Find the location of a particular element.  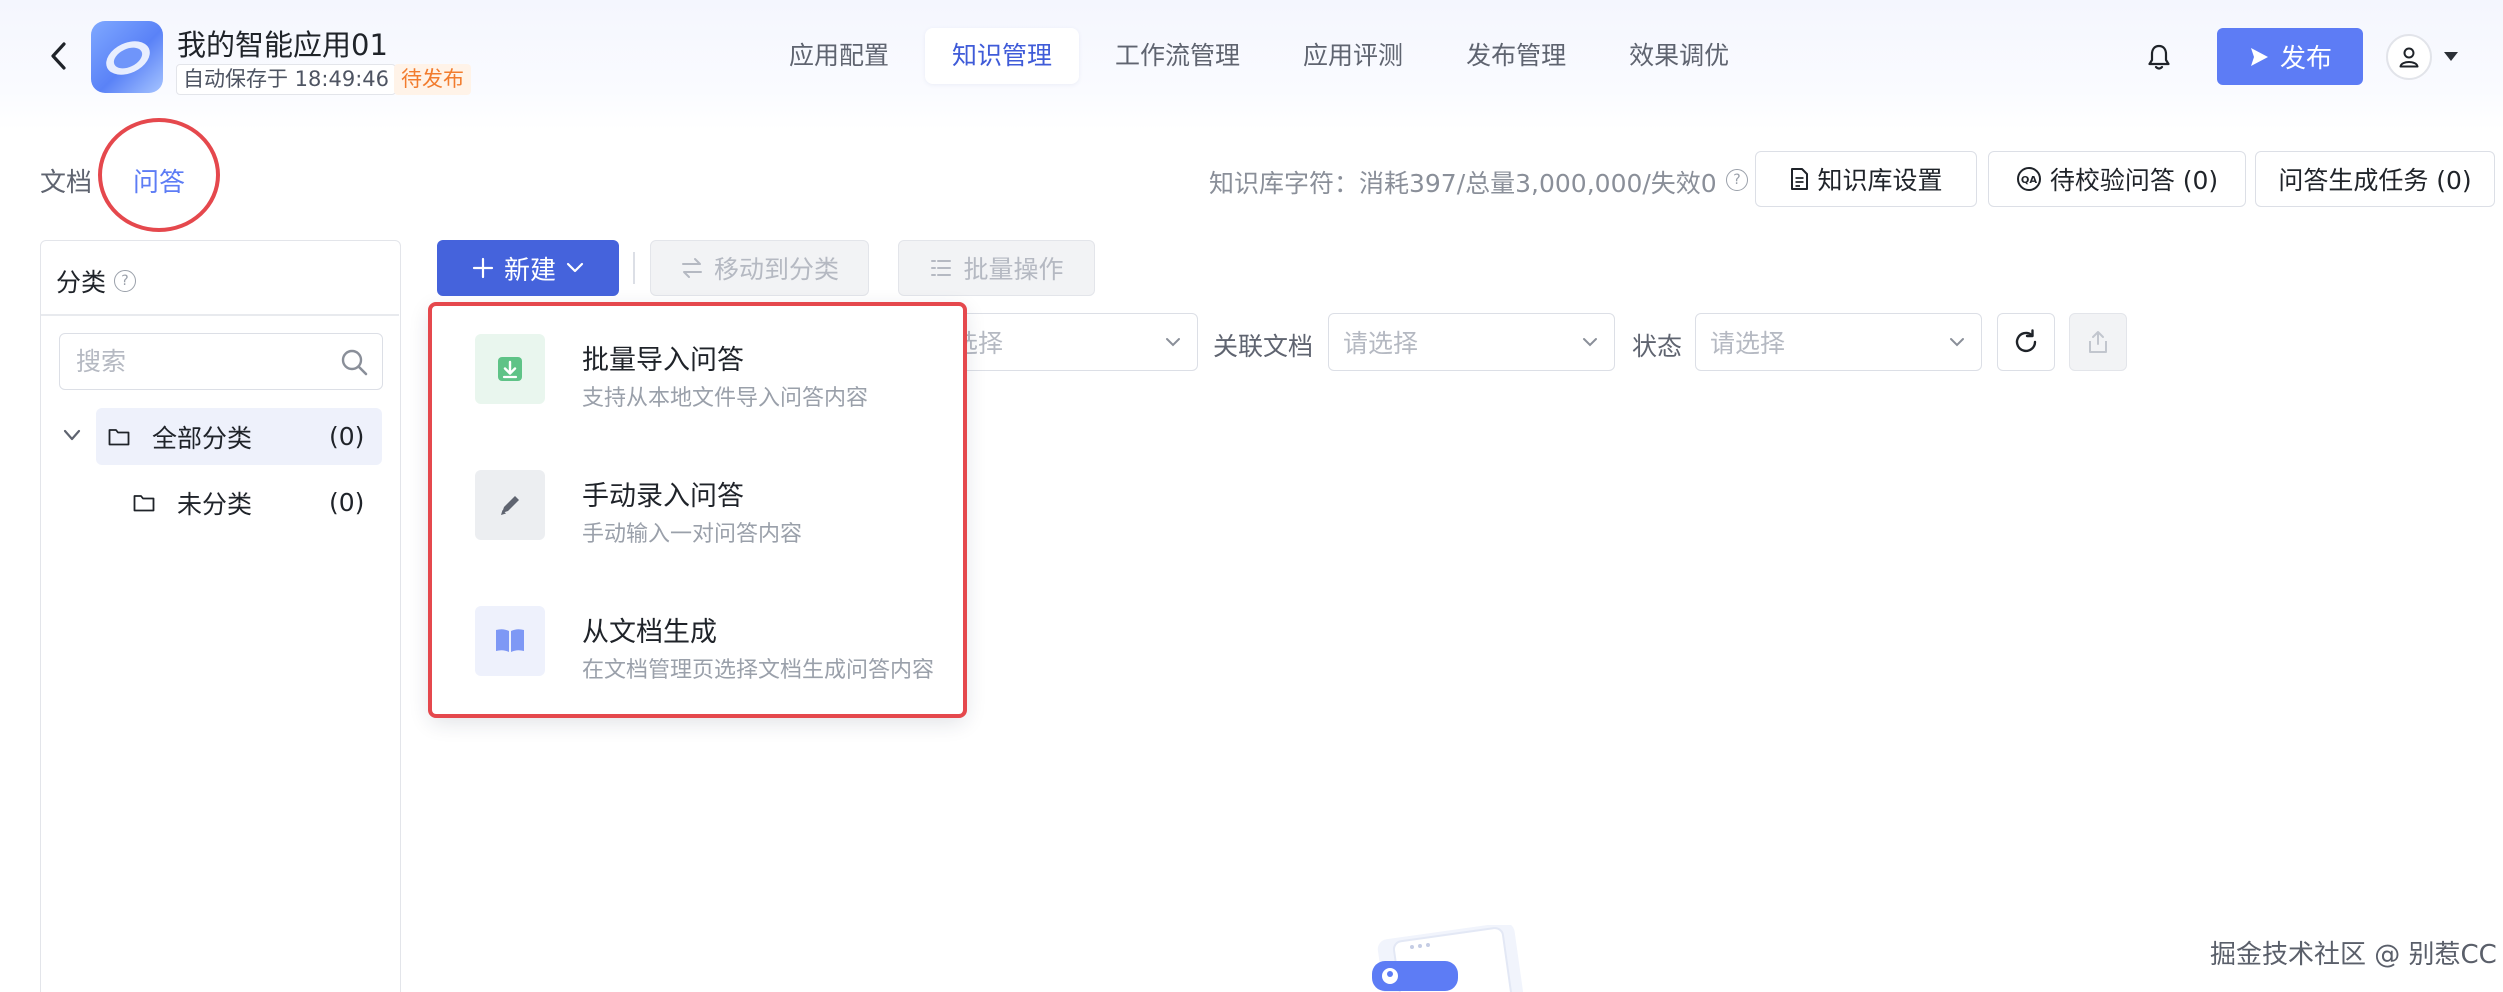

send-icon is located at coordinates (2259, 56).